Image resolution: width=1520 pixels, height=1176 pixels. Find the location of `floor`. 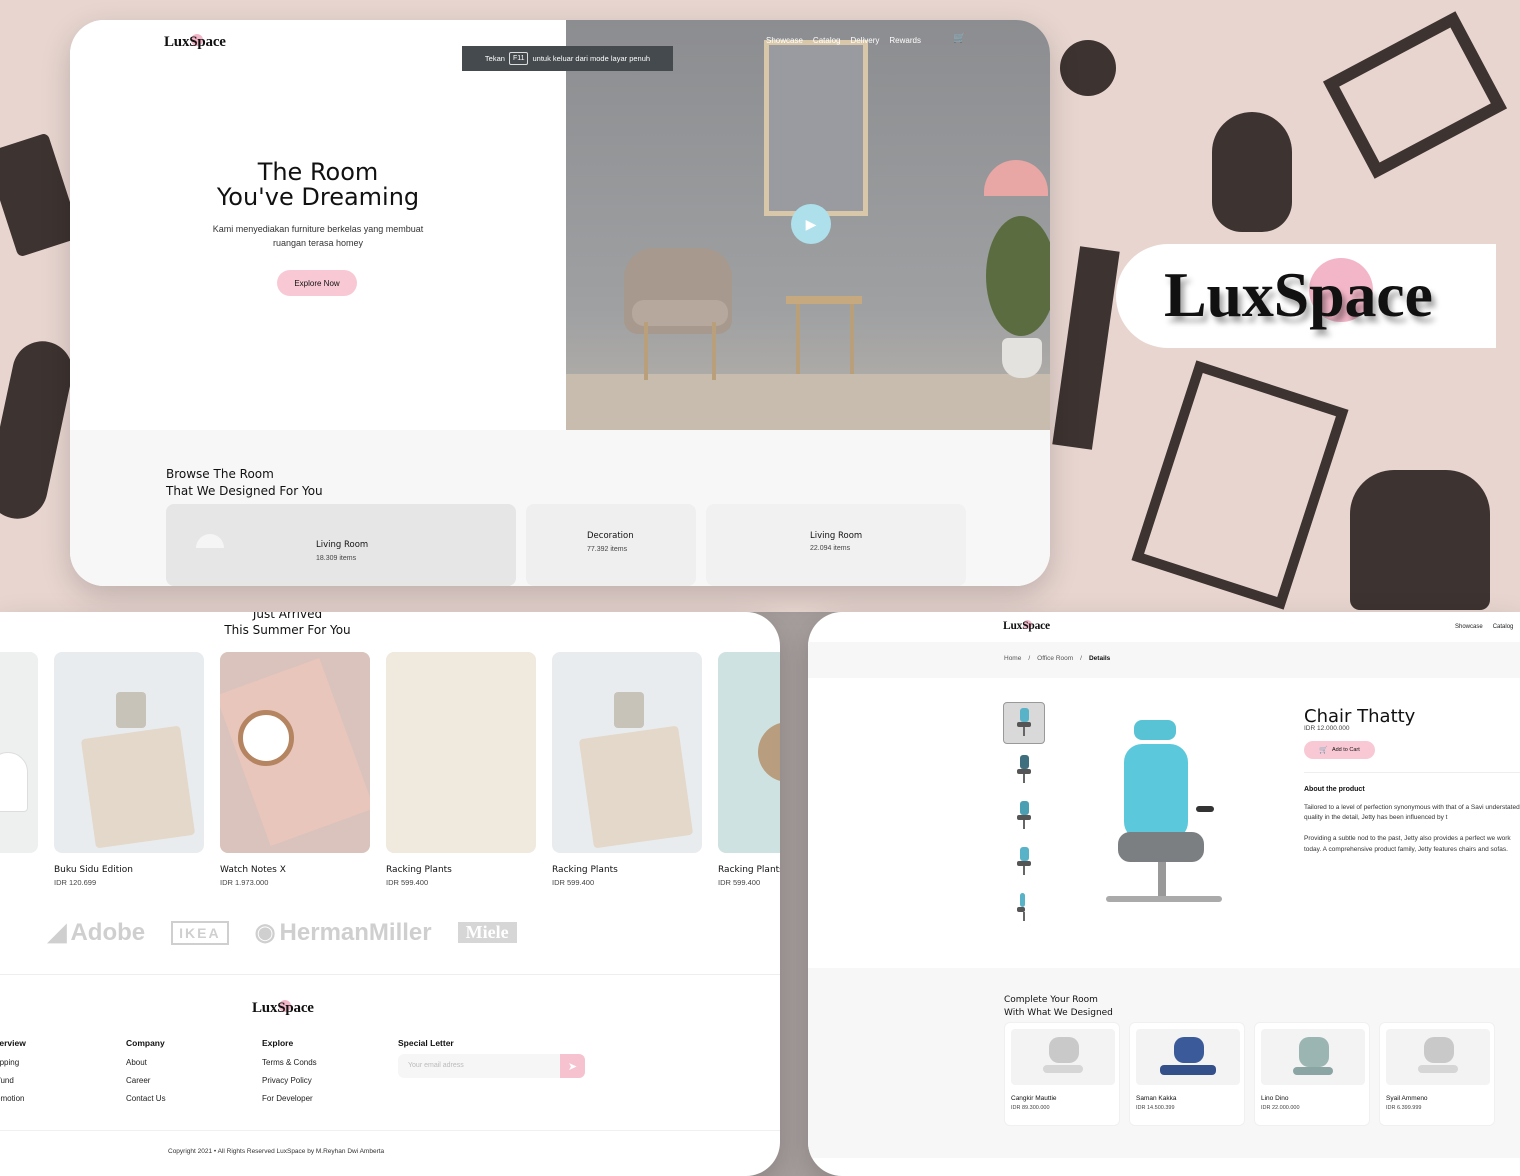

floor is located at coordinates (808, 402).